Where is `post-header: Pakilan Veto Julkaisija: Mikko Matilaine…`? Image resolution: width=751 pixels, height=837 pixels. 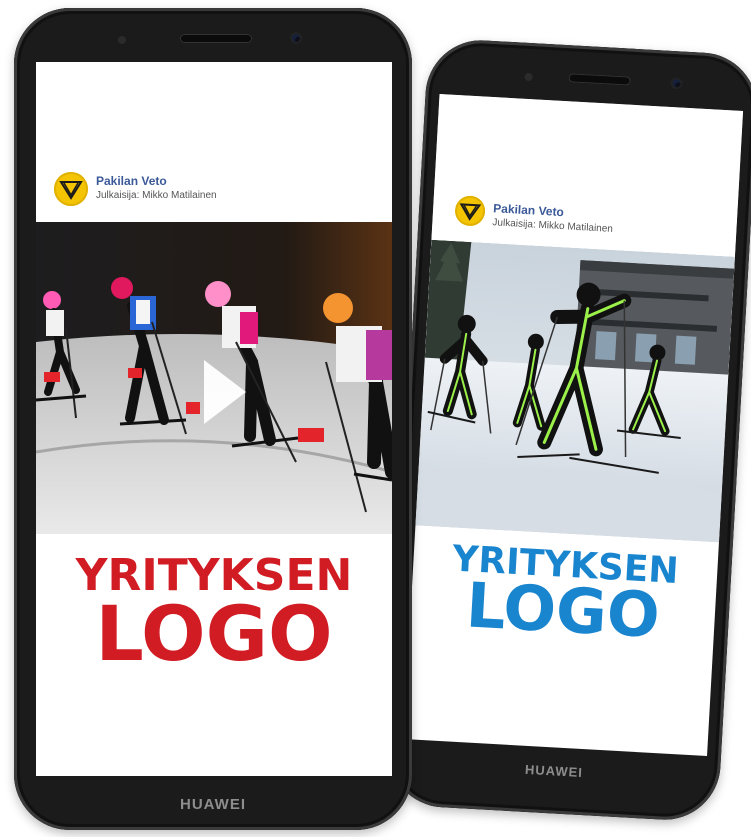 post-header: Pakilan Veto Julkaisija: Mikko Matilaine… is located at coordinates (214, 141).